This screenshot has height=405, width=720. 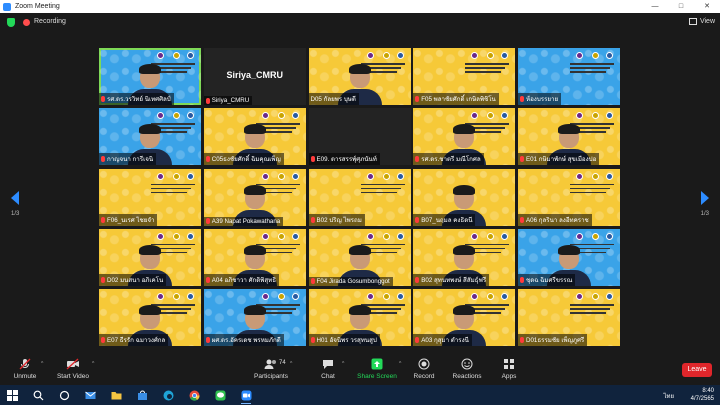 What do you see at coordinates (291, 364) in the screenshot?
I see `participants-caret-icon: ^` at bounding box center [291, 364].